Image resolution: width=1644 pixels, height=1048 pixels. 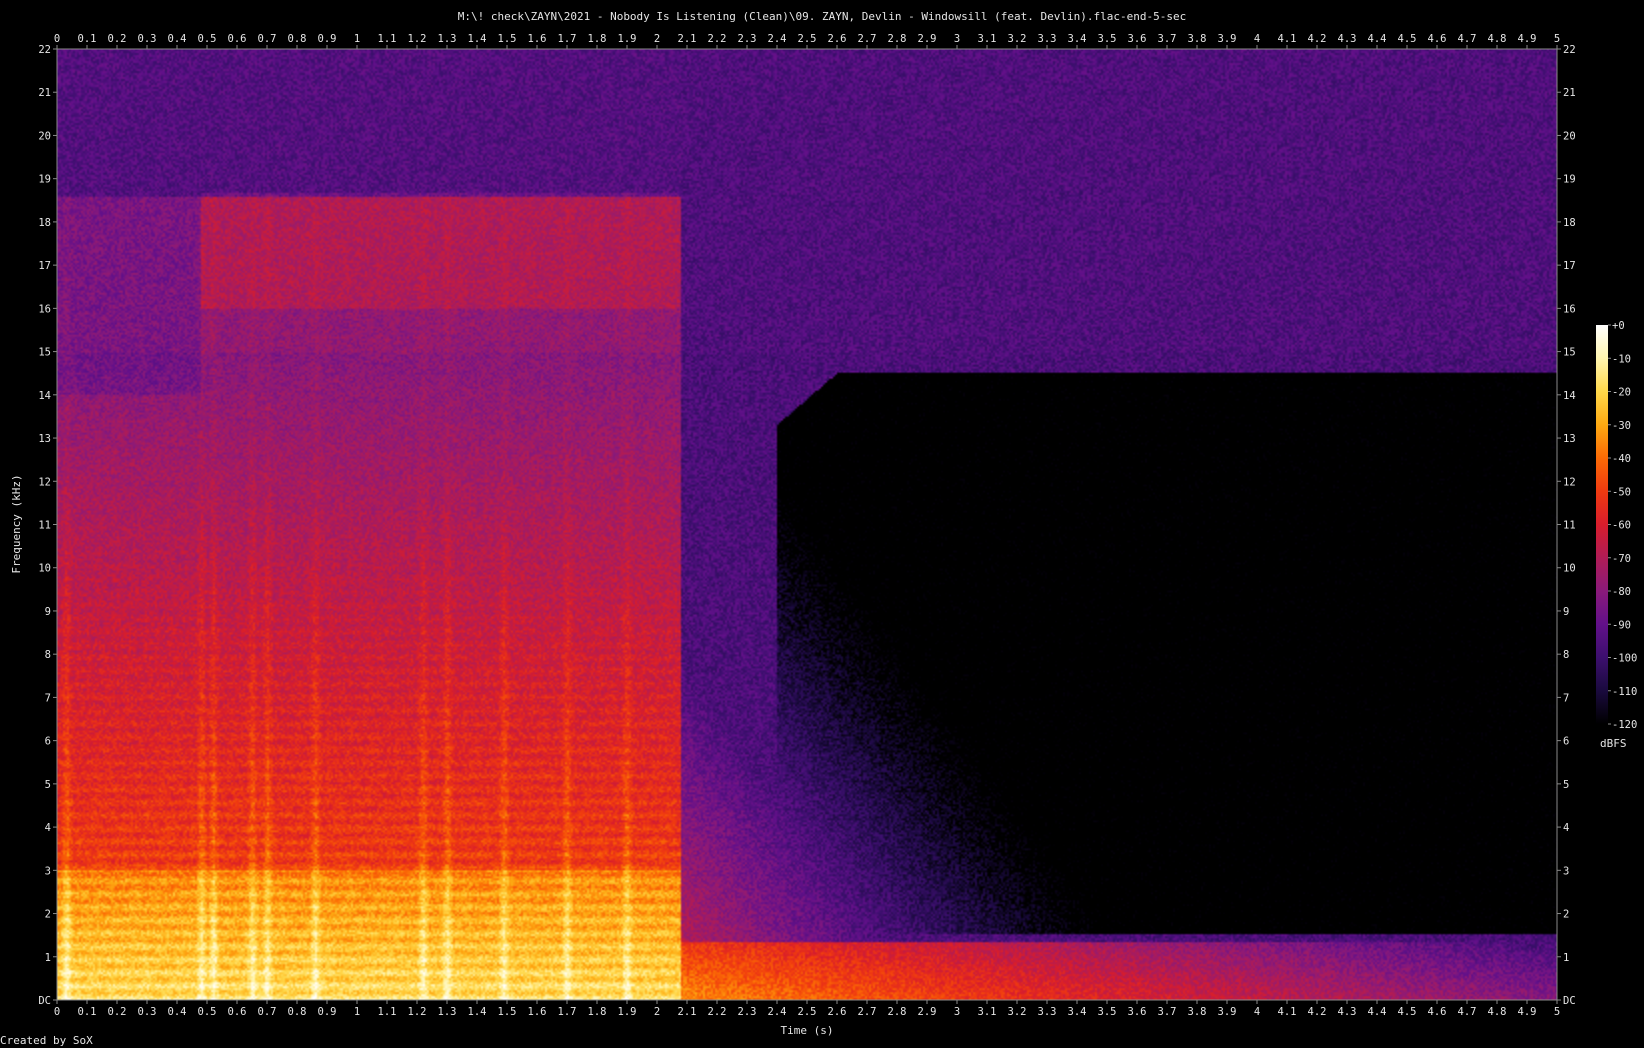 What do you see at coordinates (1287, 39) in the screenshot?
I see `x-top-tick-label: 4.1` at bounding box center [1287, 39].